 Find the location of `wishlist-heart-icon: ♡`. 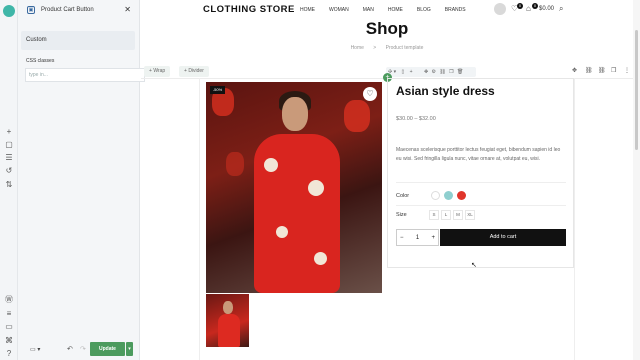

wishlist-heart-icon: ♡ is located at coordinates (370, 94).